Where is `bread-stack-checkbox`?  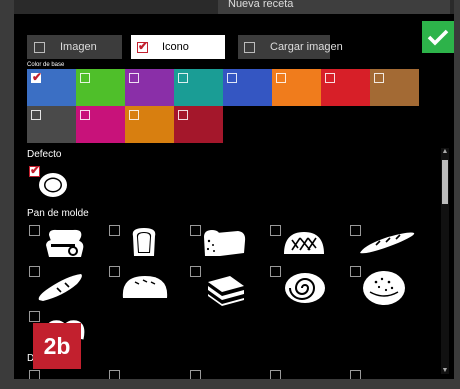 bread-stack-checkbox is located at coordinates (34, 230).